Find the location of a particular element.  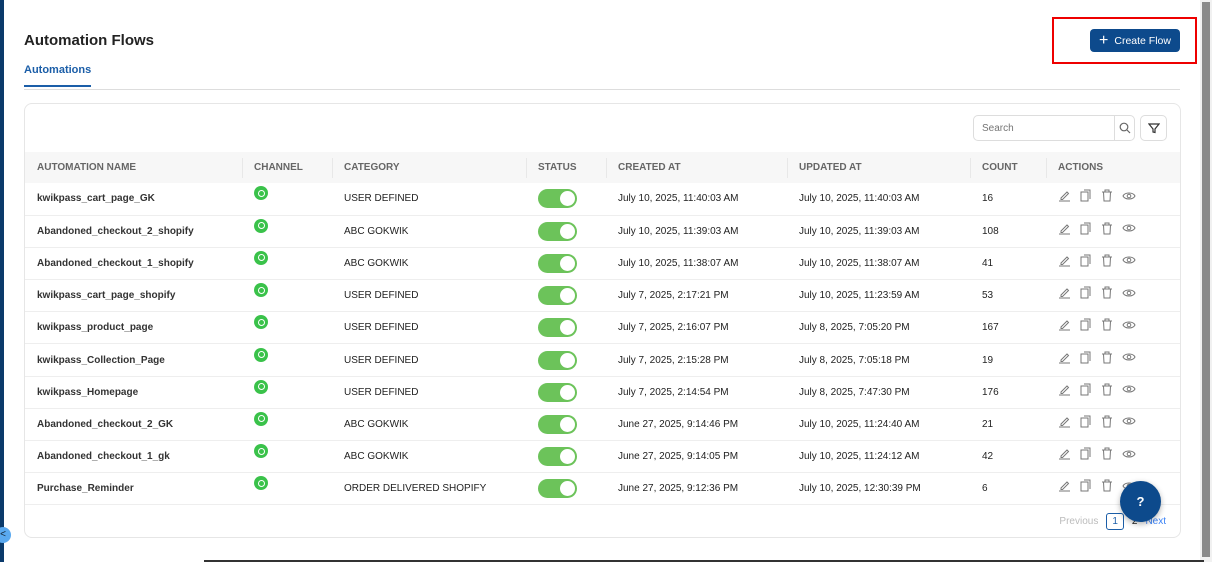

automation-name: Abandoned_checkout_2_GK is located at coordinates (133, 425).